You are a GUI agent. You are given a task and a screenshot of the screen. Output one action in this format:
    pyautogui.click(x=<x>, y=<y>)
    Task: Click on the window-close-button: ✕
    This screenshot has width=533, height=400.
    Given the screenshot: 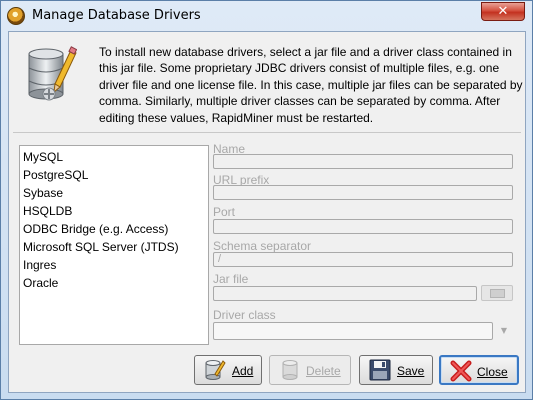 What is the action you would take?
    pyautogui.click(x=503, y=11)
    